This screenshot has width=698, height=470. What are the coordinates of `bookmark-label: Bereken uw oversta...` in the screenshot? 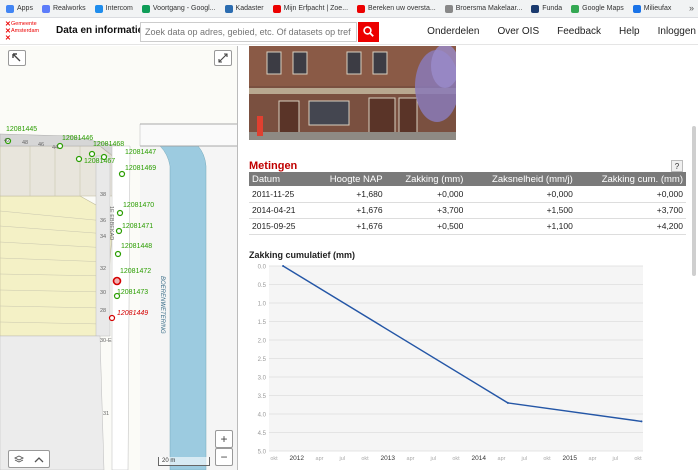 It's located at (402, 8).